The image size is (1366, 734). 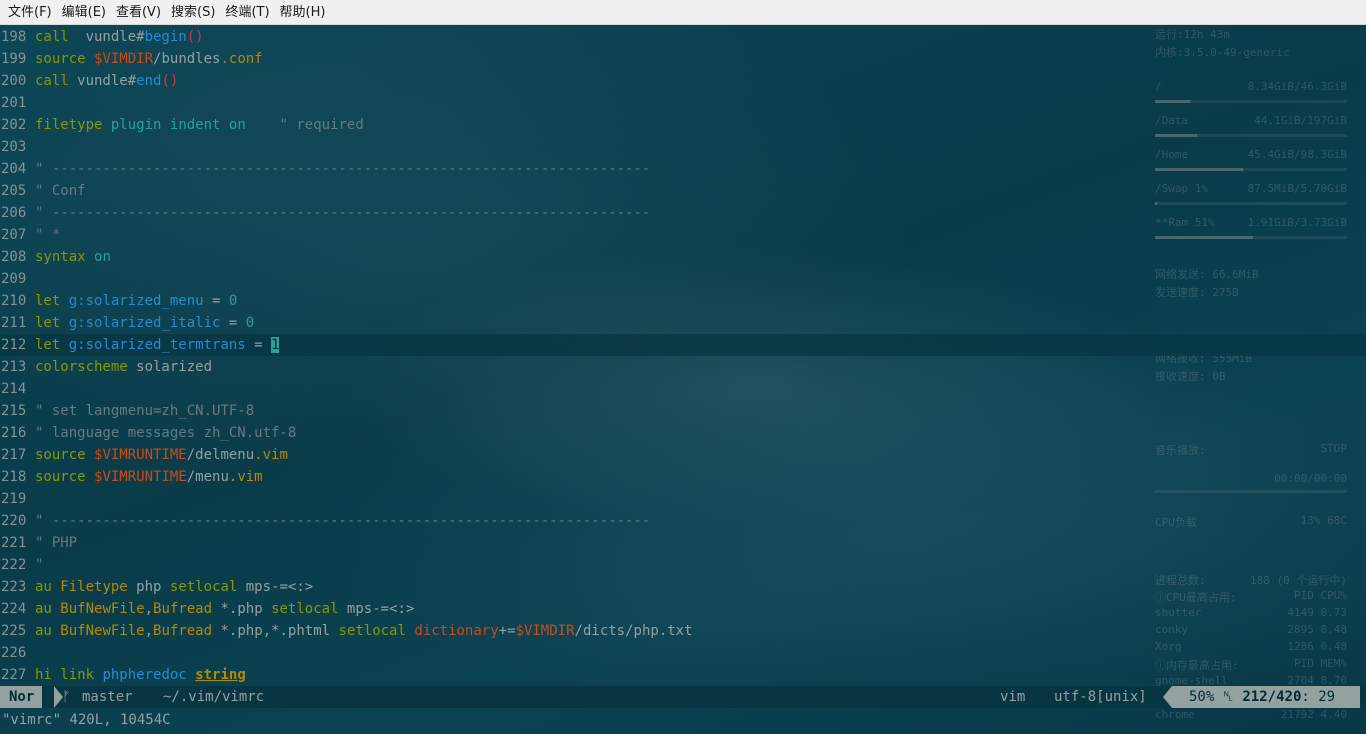 I want to click on code-line: 200 call vundle#end(), so click(x=683, y=81).